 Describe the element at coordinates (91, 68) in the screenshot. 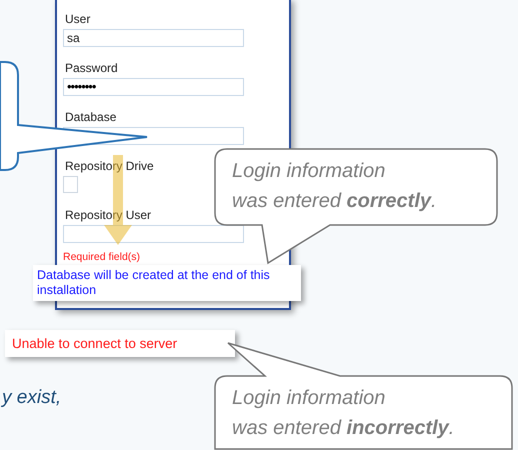

I see `field-label: Password` at that location.